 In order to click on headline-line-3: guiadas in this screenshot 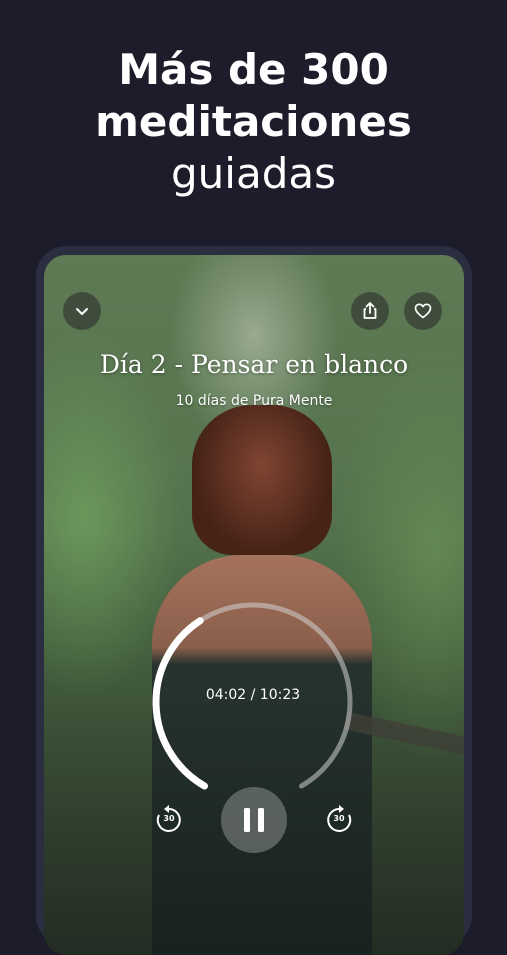, I will do `click(253, 173)`.